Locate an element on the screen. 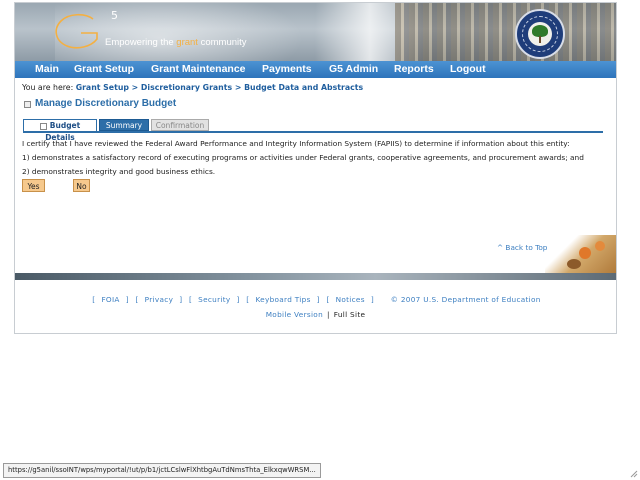  tab-confirmation: Confirmation is located at coordinates (180, 125).